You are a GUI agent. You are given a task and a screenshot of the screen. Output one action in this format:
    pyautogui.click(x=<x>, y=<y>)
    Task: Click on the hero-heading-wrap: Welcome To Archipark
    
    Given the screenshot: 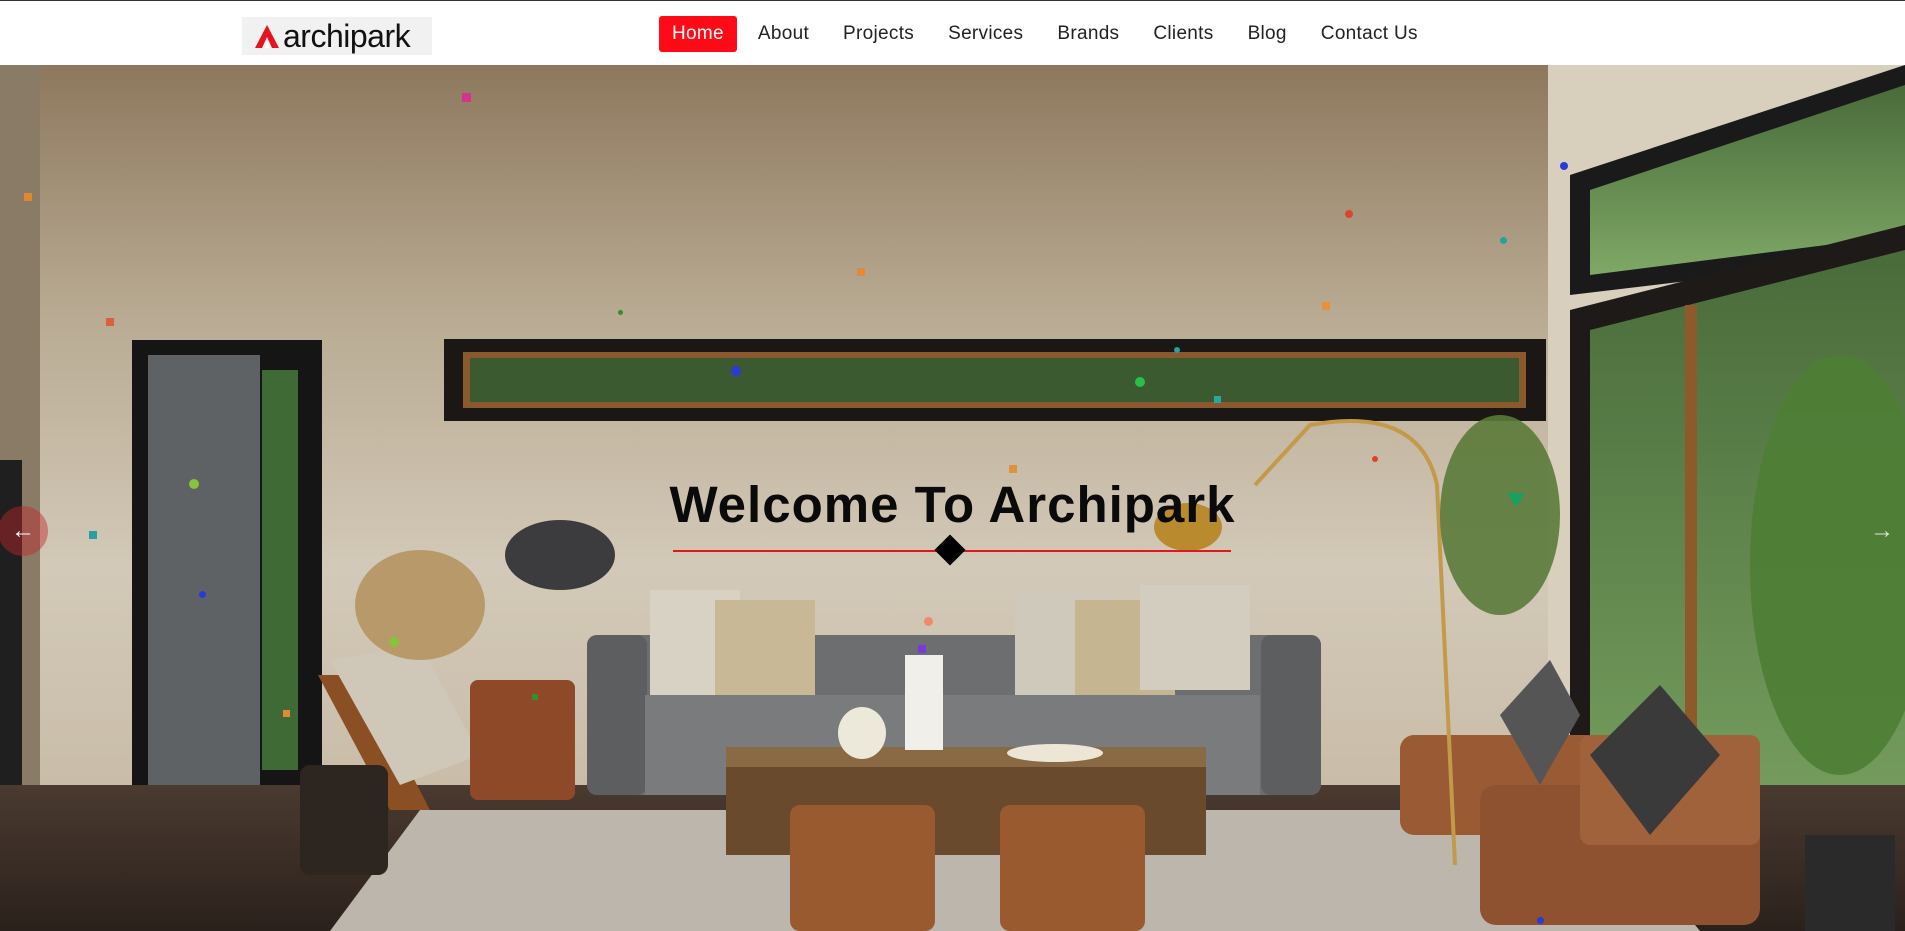 What is the action you would take?
    pyautogui.click(x=952, y=504)
    